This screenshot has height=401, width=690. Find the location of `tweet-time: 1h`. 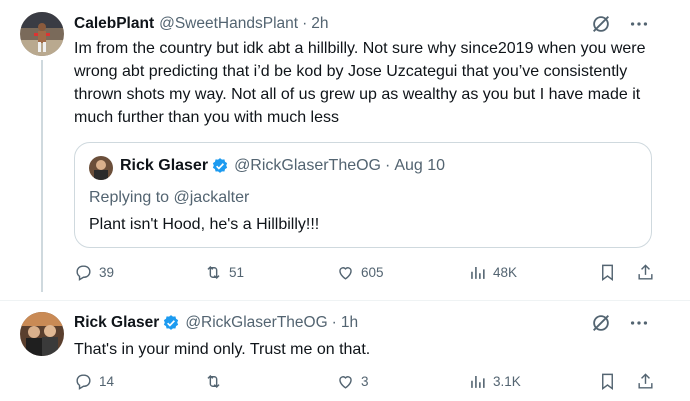

tweet-time: 1h is located at coordinates (349, 323).